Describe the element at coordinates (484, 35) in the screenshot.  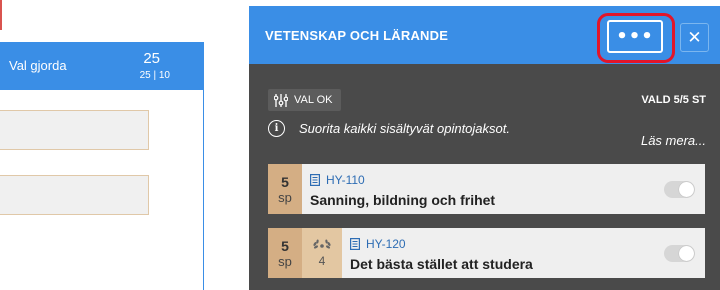
I see `panel-header: VETENSKAP OCH LÄRANDE ••• ✕` at that location.